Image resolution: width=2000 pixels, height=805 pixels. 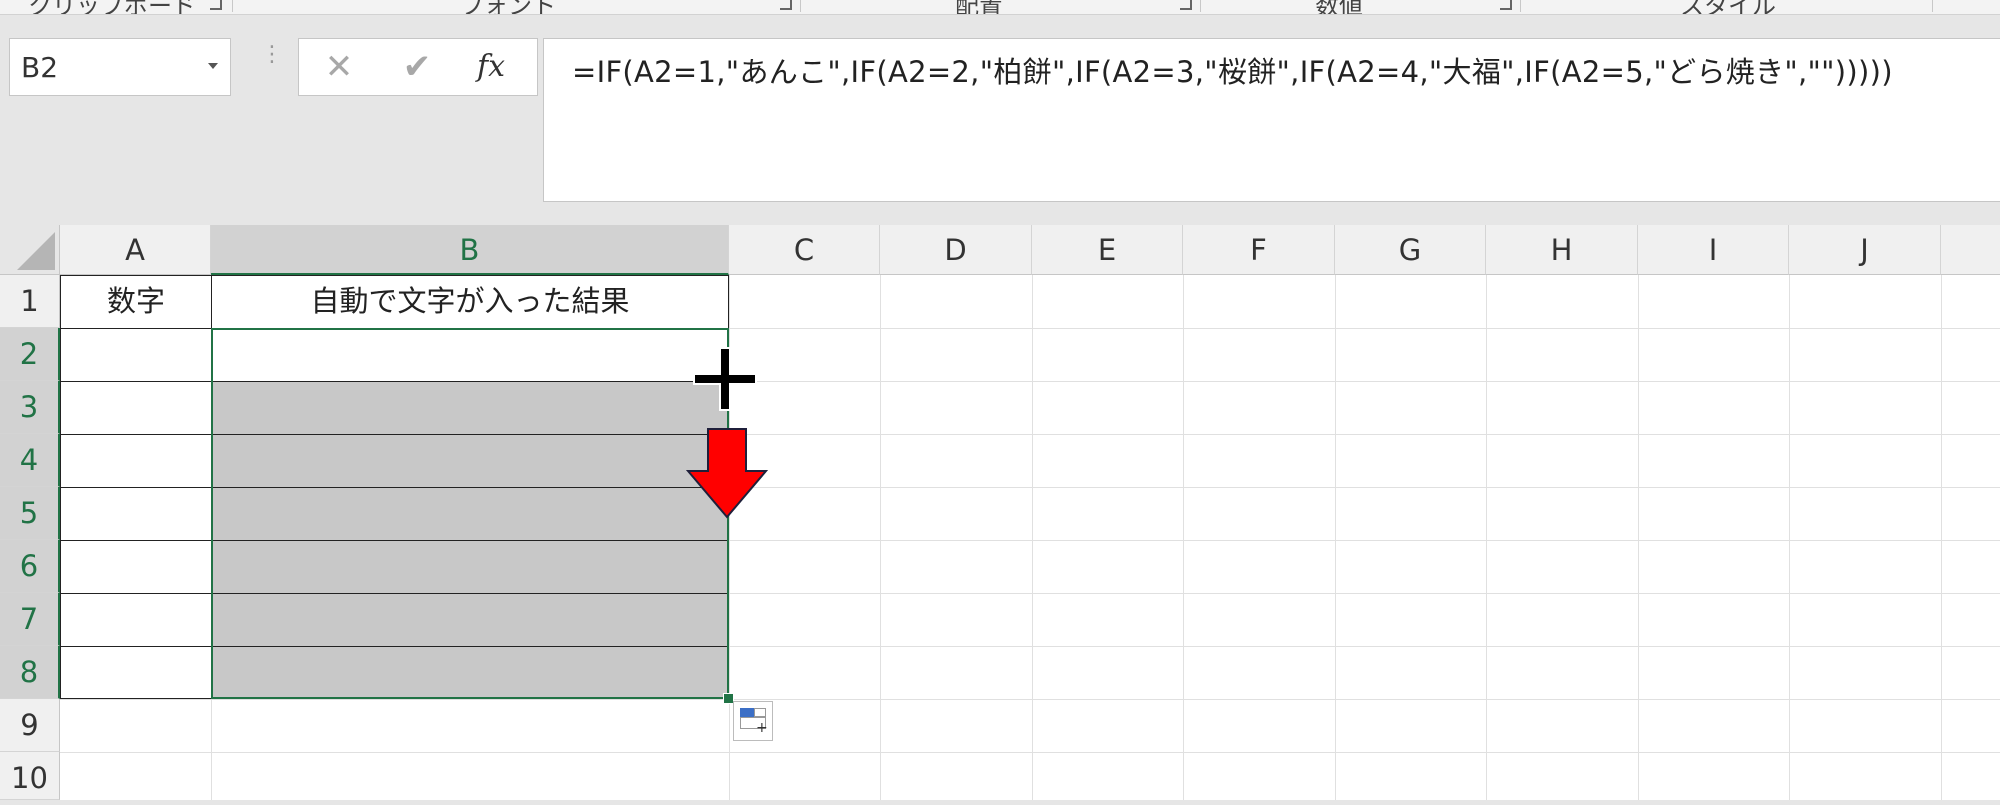 I want to click on column-header-d: D, so click(x=956, y=250).